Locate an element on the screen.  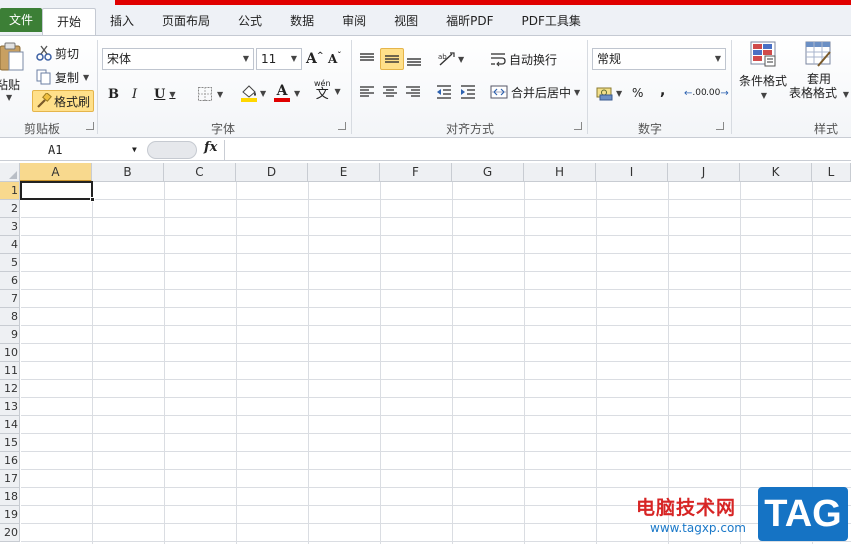
copy-button: 复制 ▼ is located at coordinates (62, 77).